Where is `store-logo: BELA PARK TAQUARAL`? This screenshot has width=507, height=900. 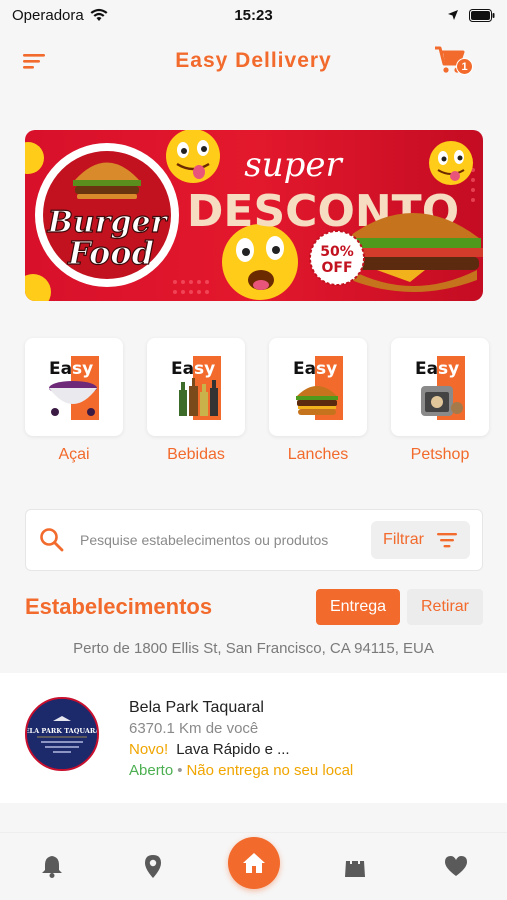 store-logo: BELA PARK TAQUARAL is located at coordinates (62, 734).